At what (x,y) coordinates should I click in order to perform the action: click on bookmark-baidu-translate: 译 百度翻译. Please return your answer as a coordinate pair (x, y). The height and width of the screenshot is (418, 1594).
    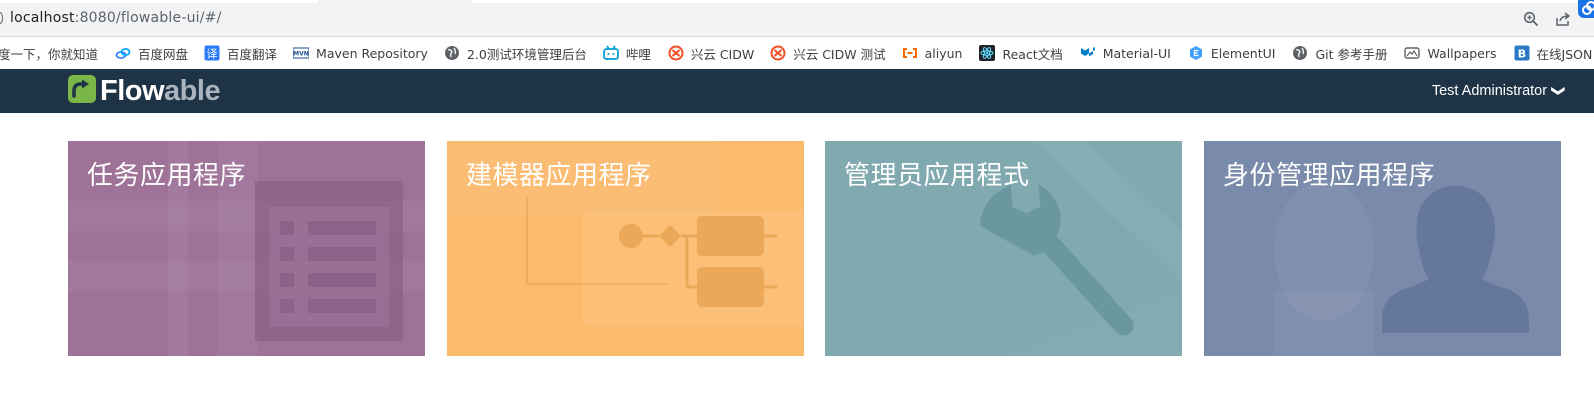
    Looking at the image, I should click on (240, 53).